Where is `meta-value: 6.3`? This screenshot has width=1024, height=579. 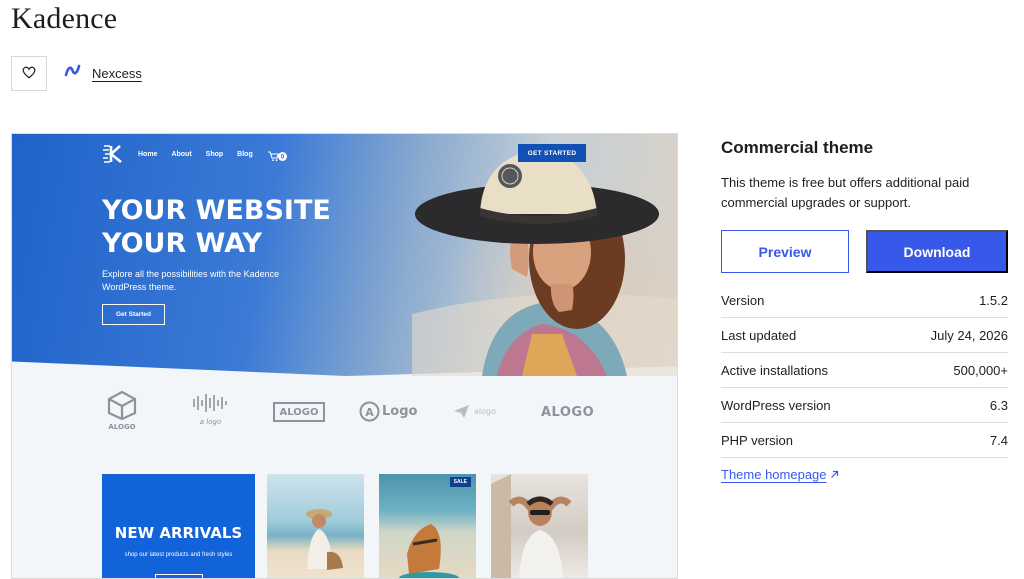
meta-value: 6.3 is located at coordinates (998, 405).